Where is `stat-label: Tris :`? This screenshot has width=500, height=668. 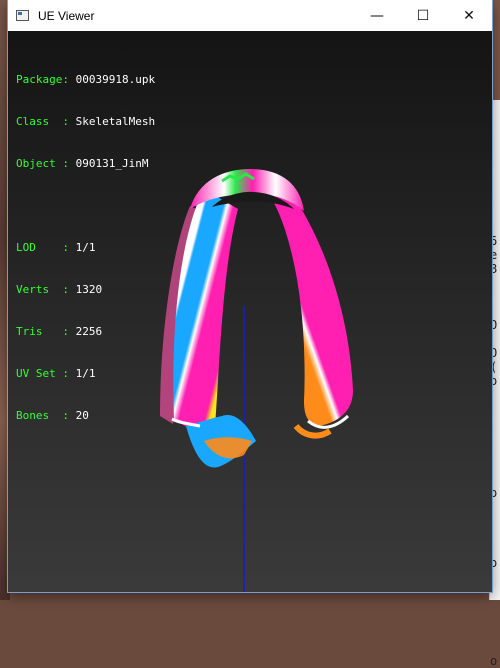
stat-label: Tris : is located at coordinates (46, 331).